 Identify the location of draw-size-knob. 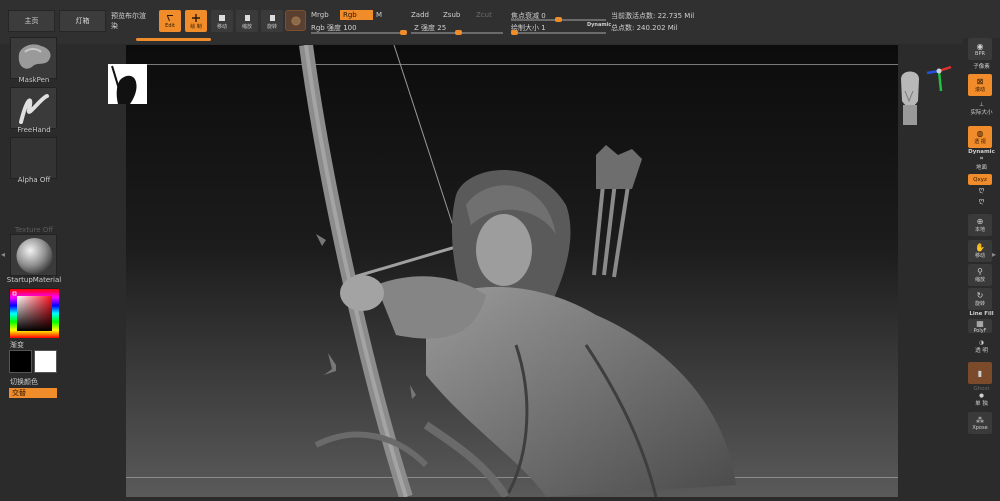
(514, 32).